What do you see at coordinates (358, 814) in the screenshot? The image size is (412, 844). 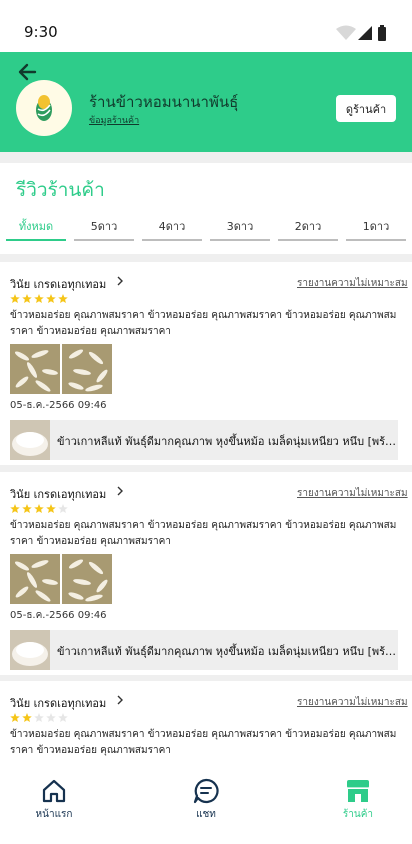 I see `nav-store-label: ร้านค้า` at bounding box center [358, 814].